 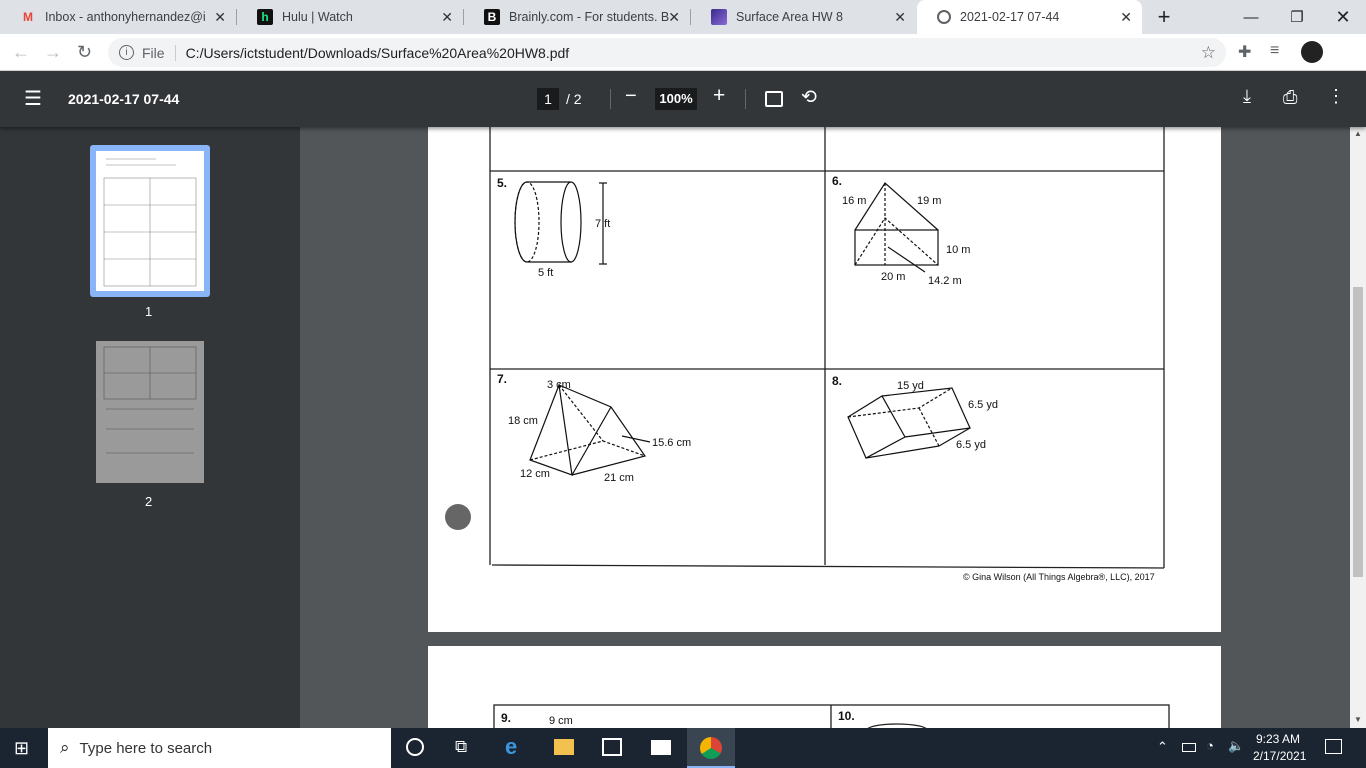 What do you see at coordinates (774, 99) in the screenshot?
I see `fit-page-icon` at bounding box center [774, 99].